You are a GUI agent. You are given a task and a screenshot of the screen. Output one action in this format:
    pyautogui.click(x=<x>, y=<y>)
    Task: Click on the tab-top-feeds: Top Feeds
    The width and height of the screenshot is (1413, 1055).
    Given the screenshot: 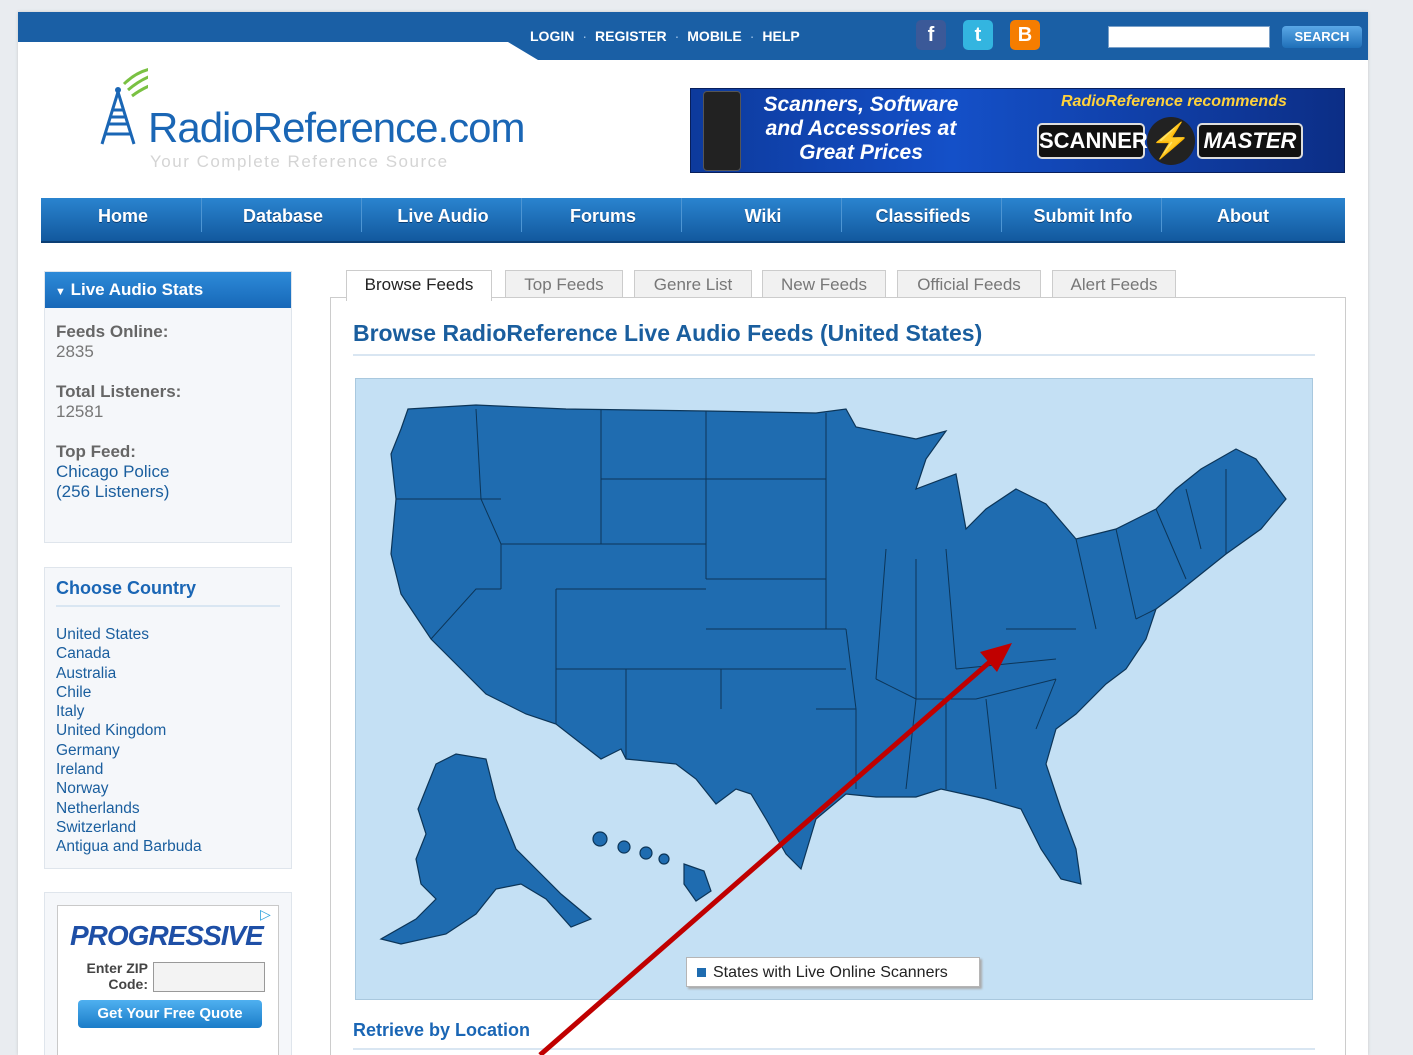 What is the action you would take?
    pyautogui.click(x=564, y=284)
    